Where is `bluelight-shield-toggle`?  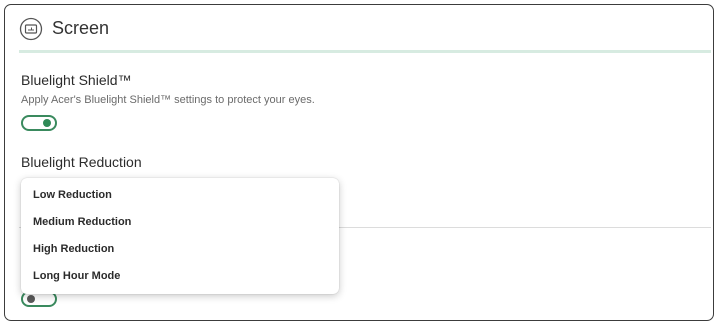 bluelight-shield-toggle is located at coordinates (39, 123).